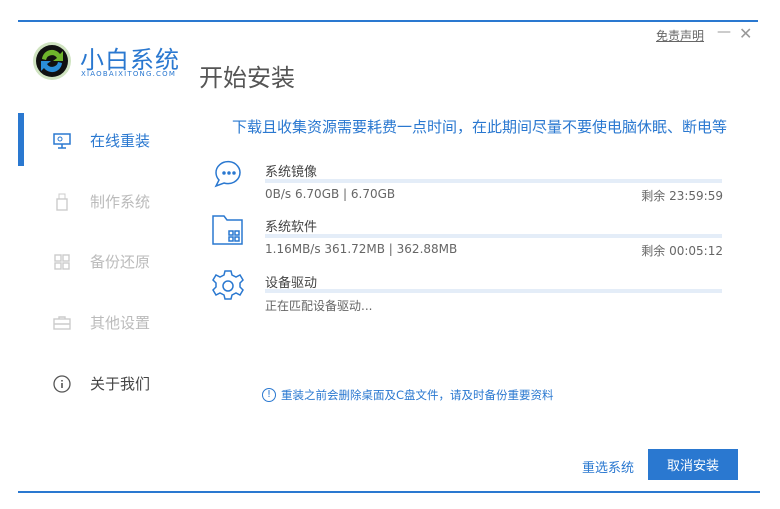 This screenshot has height=509, width=780. Describe the element at coordinates (120, 323) in the screenshot. I see `sidebar-item-label: 其他设置` at that location.